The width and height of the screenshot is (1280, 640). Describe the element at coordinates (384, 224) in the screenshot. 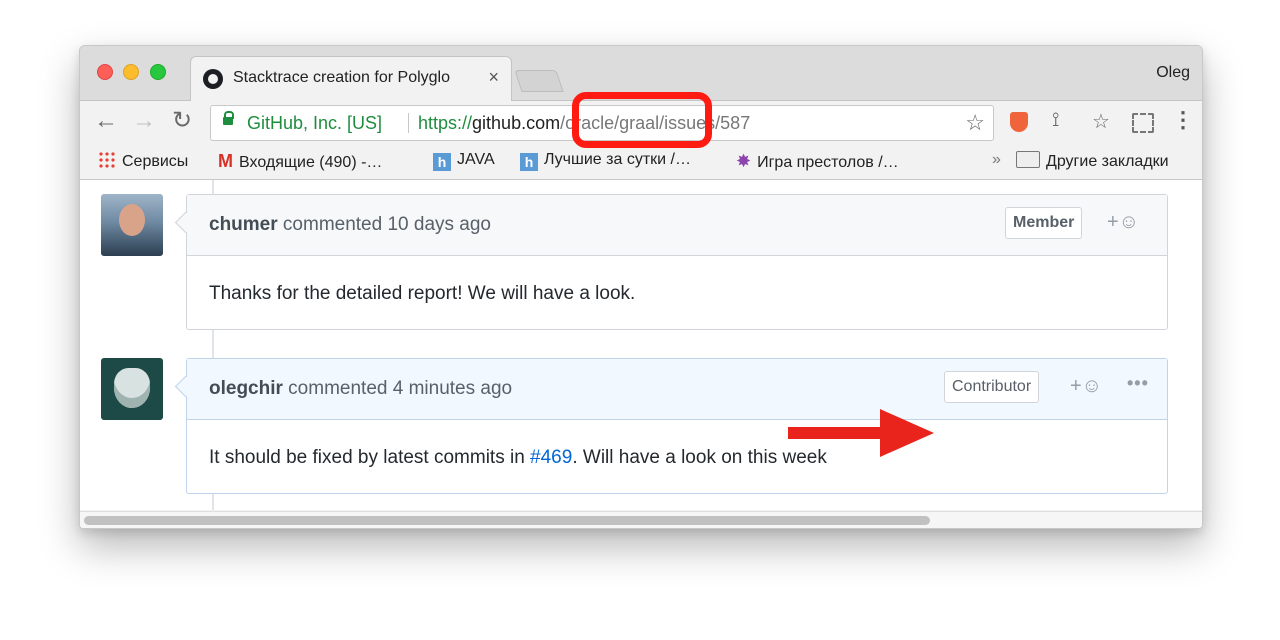

I see `comment-time: commented 10 days ago` at that location.